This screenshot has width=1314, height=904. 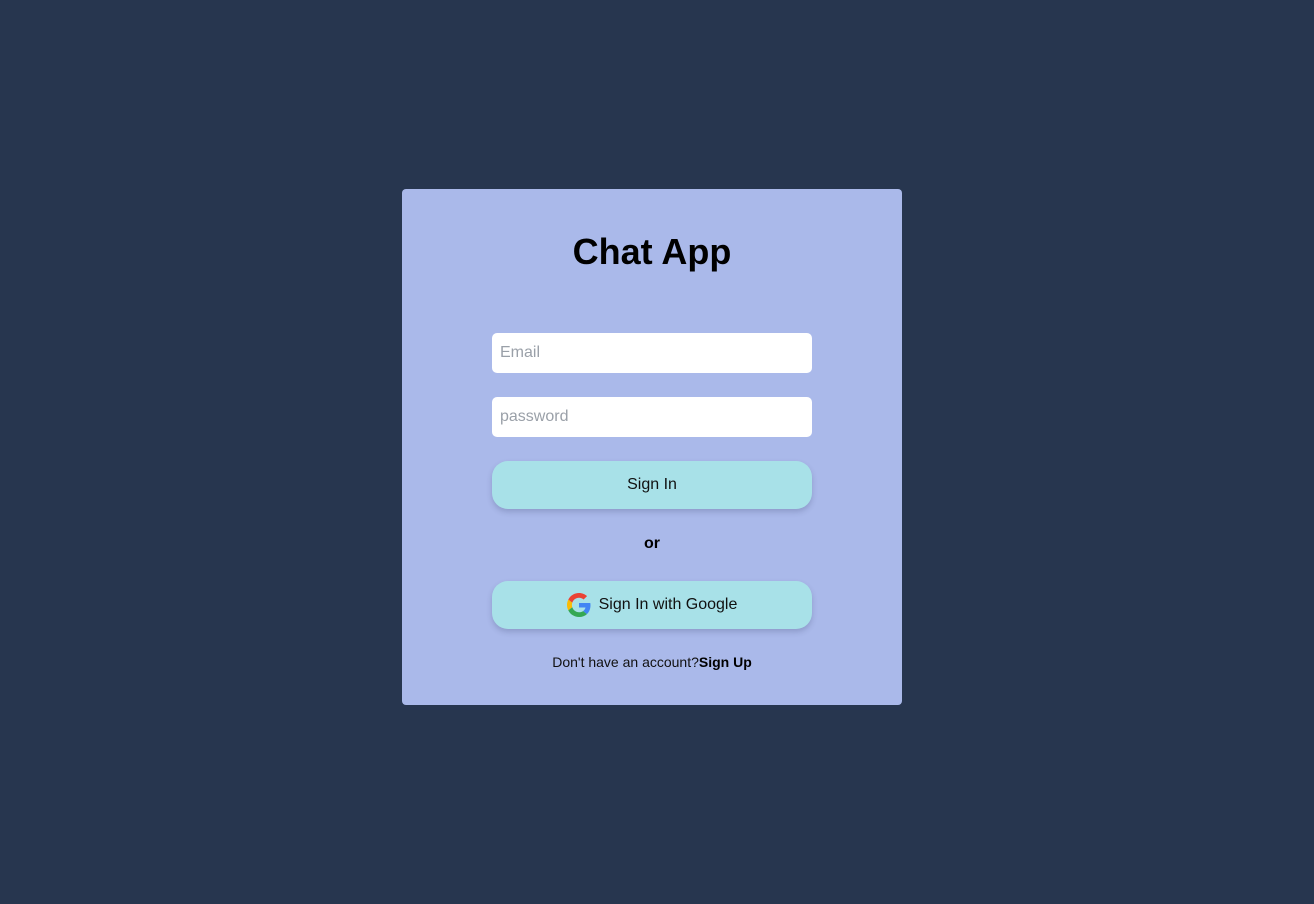 I want to click on email-input, so click(x=652, y=353).